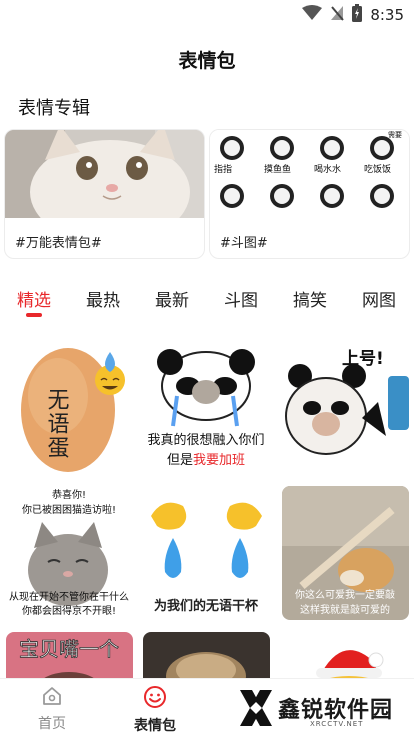 The height and width of the screenshot is (736, 414). I want to click on tab-doutu: 斗图, so click(241, 298).